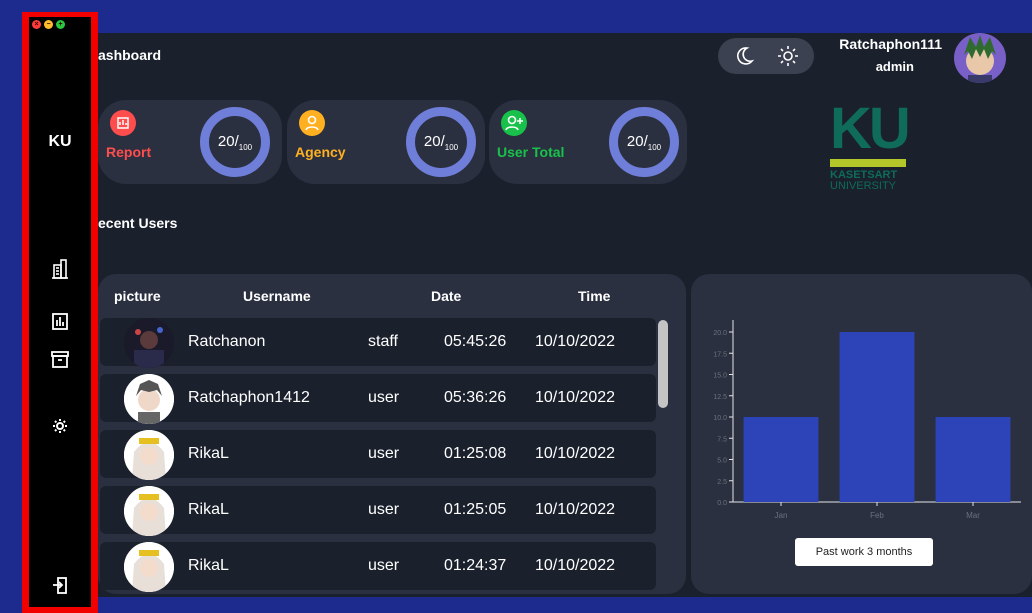 This screenshot has width=1032, height=613. What do you see at coordinates (138, 223) in the screenshot?
I see `recent-users-title: ecent Users` at bounding box center [138, 223].